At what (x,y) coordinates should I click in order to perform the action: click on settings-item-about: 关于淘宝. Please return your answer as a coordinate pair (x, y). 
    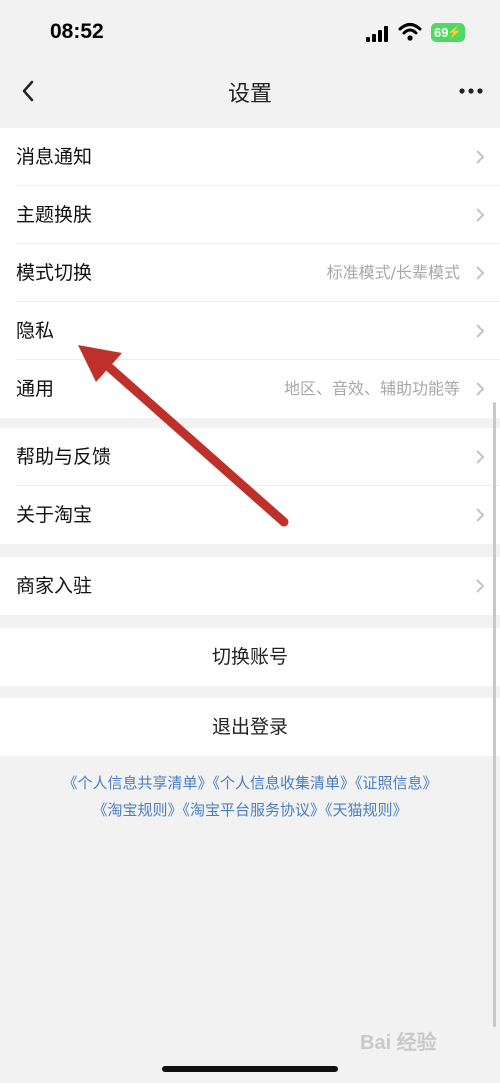
    Looking at the image, I should click on (250, 515).